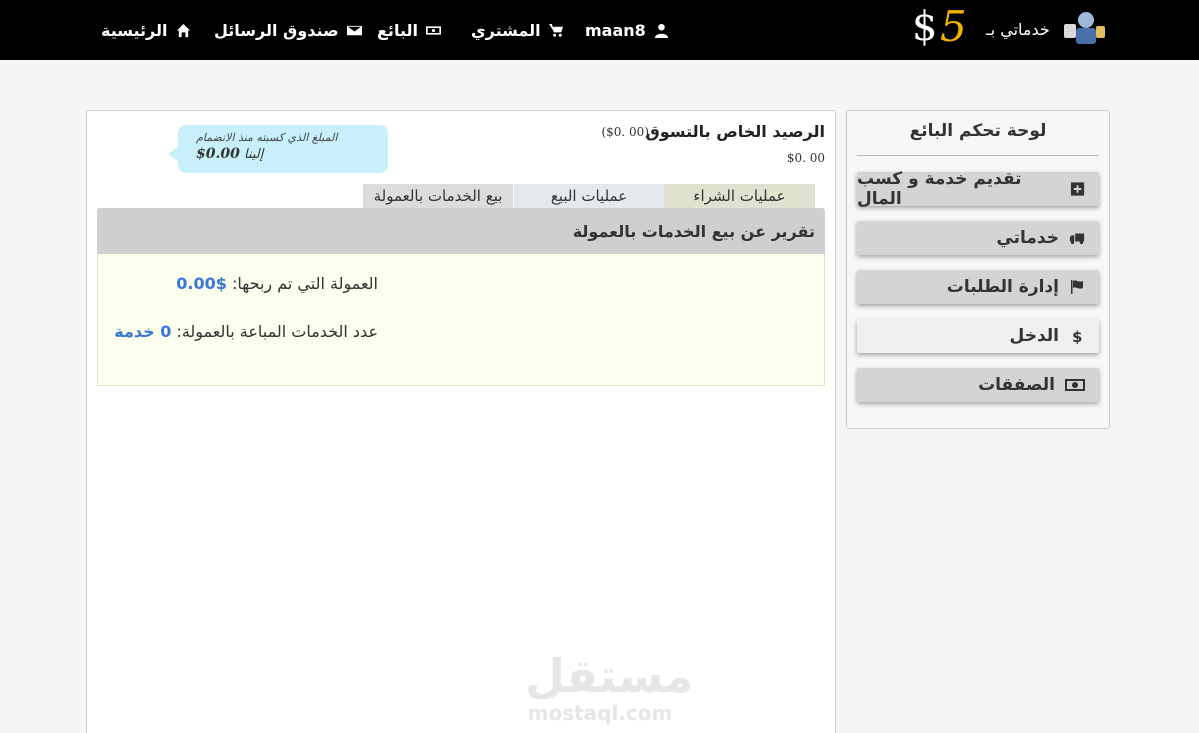 Image resolution: width=1199 pixels, height=733 pixels. I want to click on commission-value: $0.00, so click(201, 283).